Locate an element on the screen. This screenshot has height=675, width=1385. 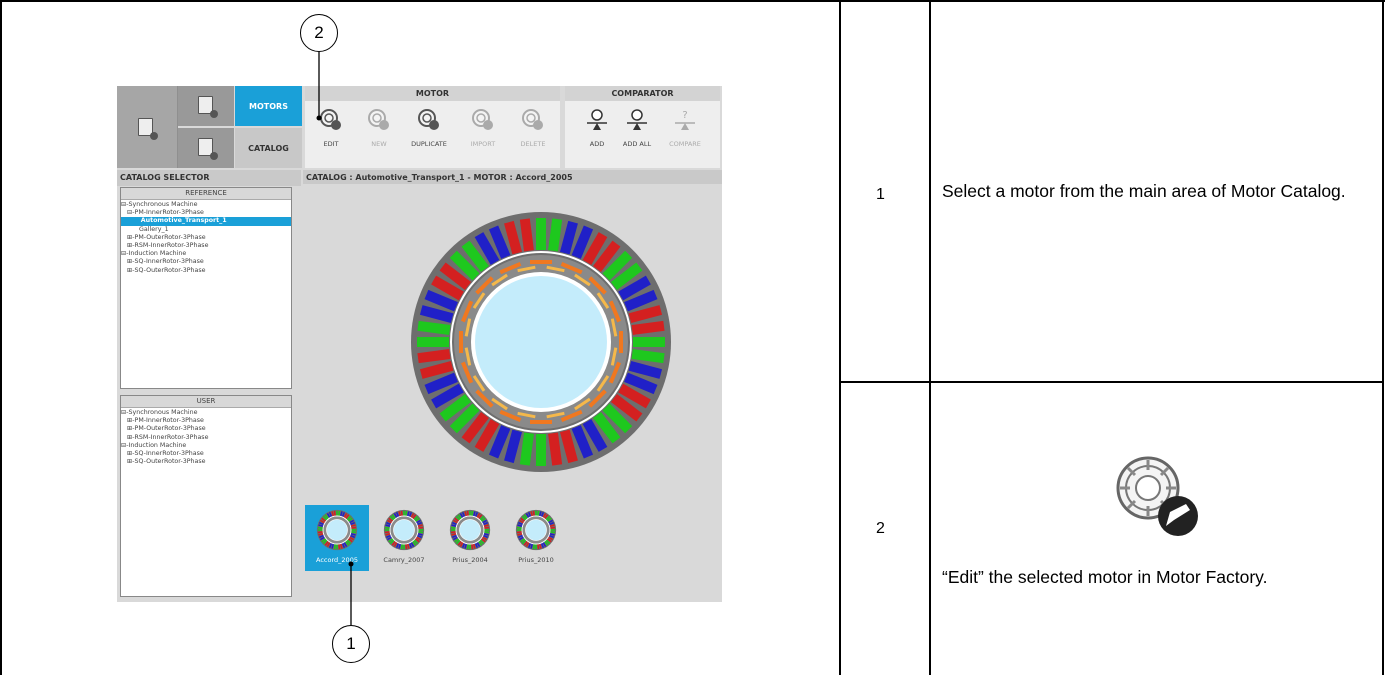
motor-panel: MOTOR EDIT NEW DUPLICATE IMPORT DELETE is located at coordinates (432, 127).